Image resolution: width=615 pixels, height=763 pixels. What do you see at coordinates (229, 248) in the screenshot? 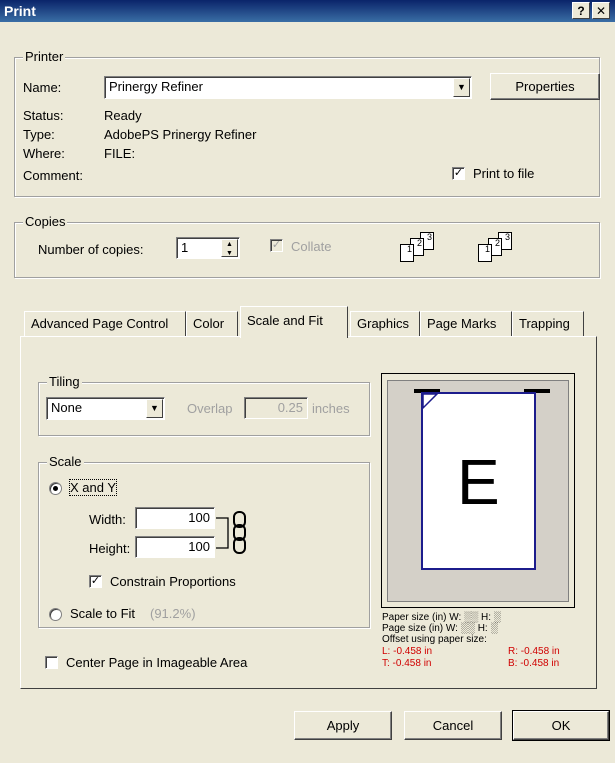
I see `spin-arrows-icon: ▲ ▼` at bounding box center [229, 248].